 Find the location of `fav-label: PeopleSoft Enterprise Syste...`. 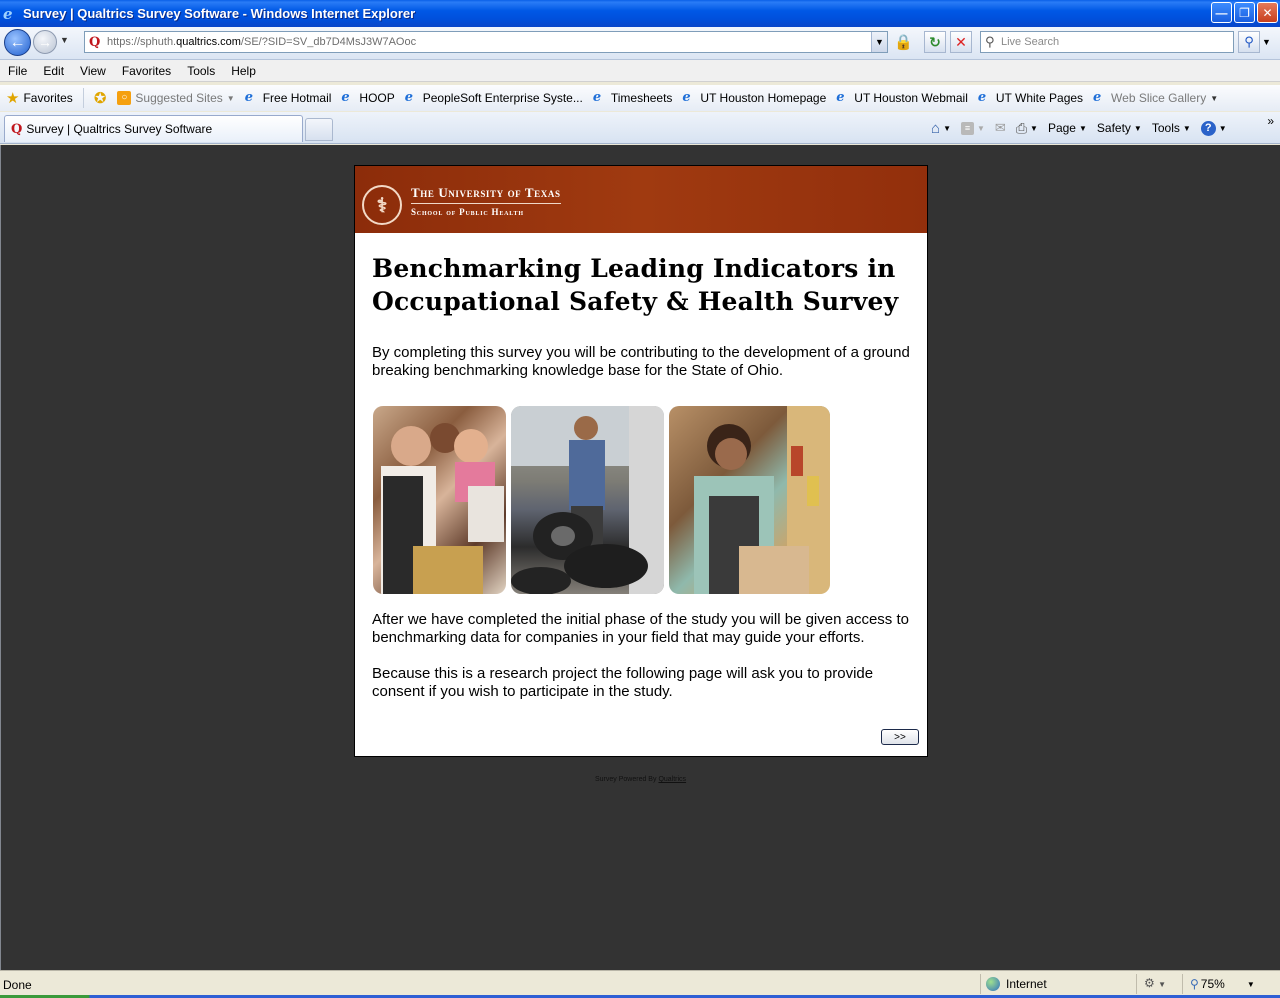

fav-label: PeopleSoft Enterprise Syste... is located at coordinates (502, 98).